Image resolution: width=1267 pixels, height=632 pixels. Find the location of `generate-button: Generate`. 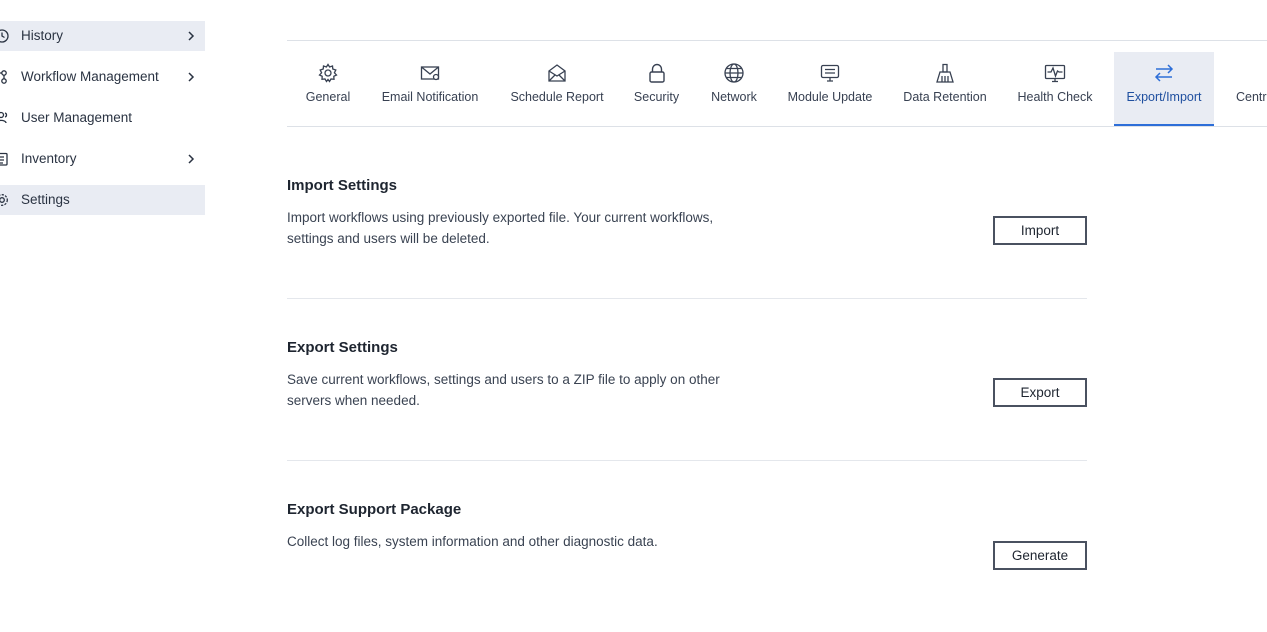

generate-button: Generate is located at coordinates (1040, 555).